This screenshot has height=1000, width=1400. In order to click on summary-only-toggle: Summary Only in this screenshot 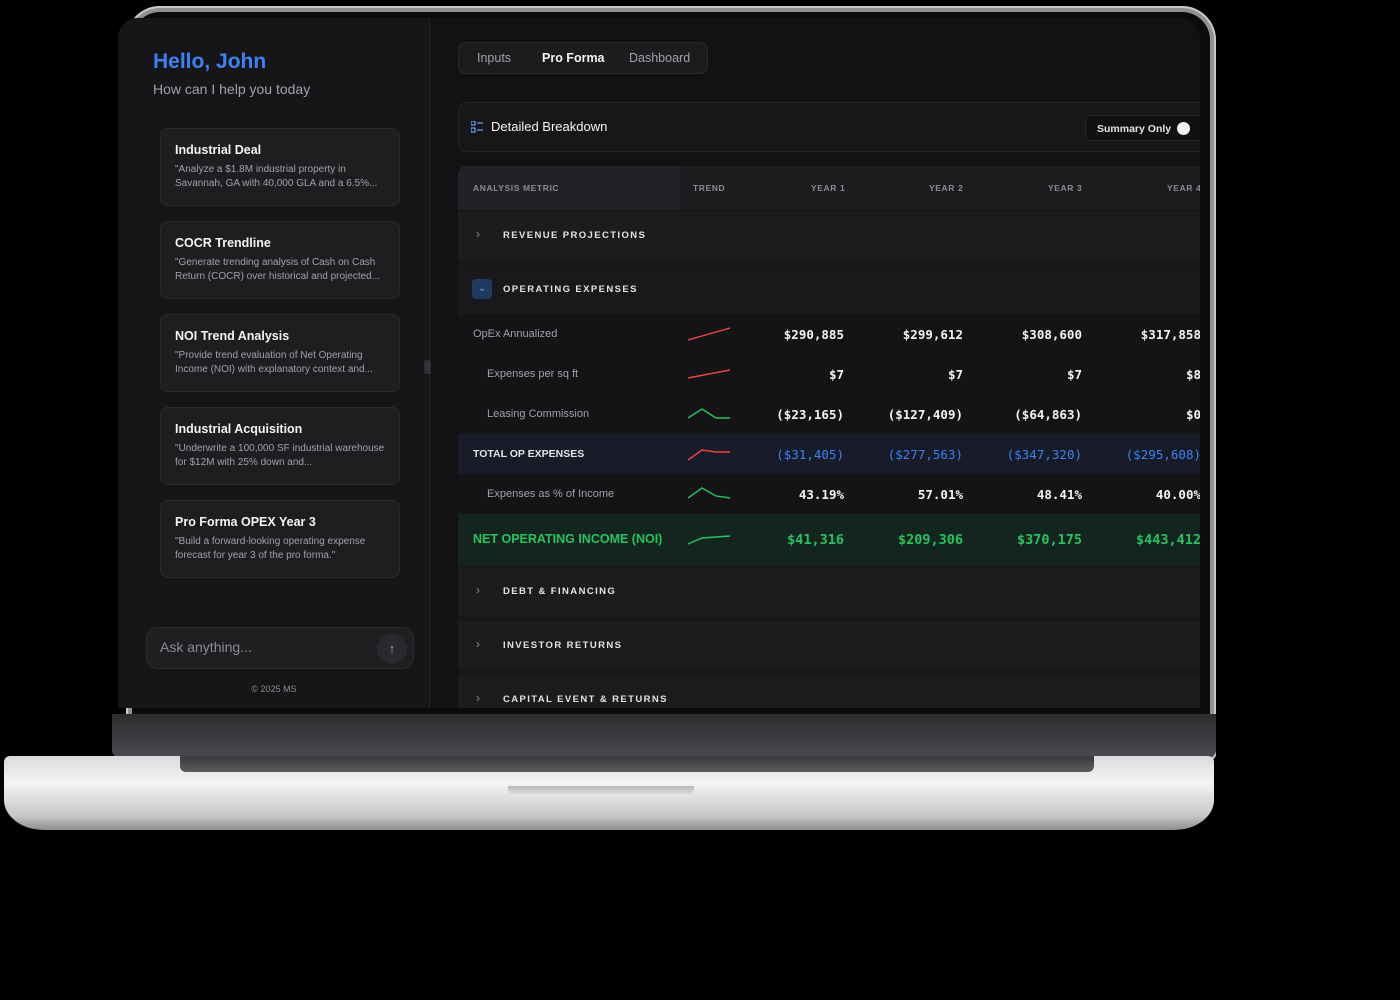, I will do `click(1142, 128)`.